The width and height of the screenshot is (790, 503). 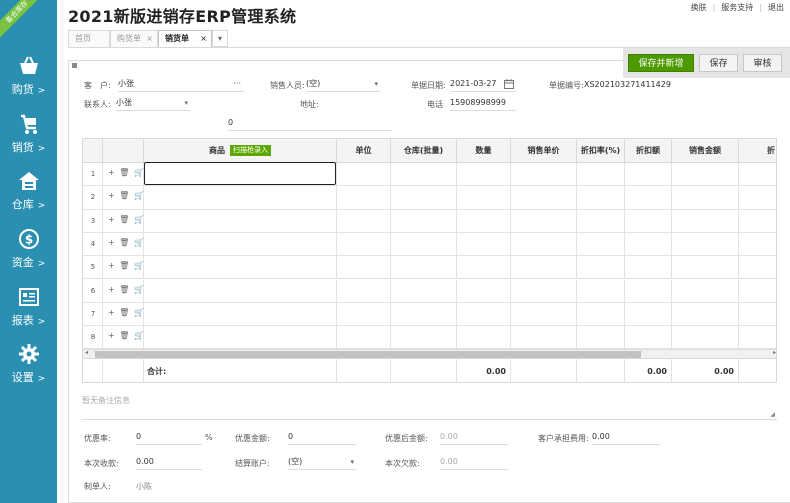 I want to click on table-row: 4 + 🗑 🛒, so click(x=429, y=244).